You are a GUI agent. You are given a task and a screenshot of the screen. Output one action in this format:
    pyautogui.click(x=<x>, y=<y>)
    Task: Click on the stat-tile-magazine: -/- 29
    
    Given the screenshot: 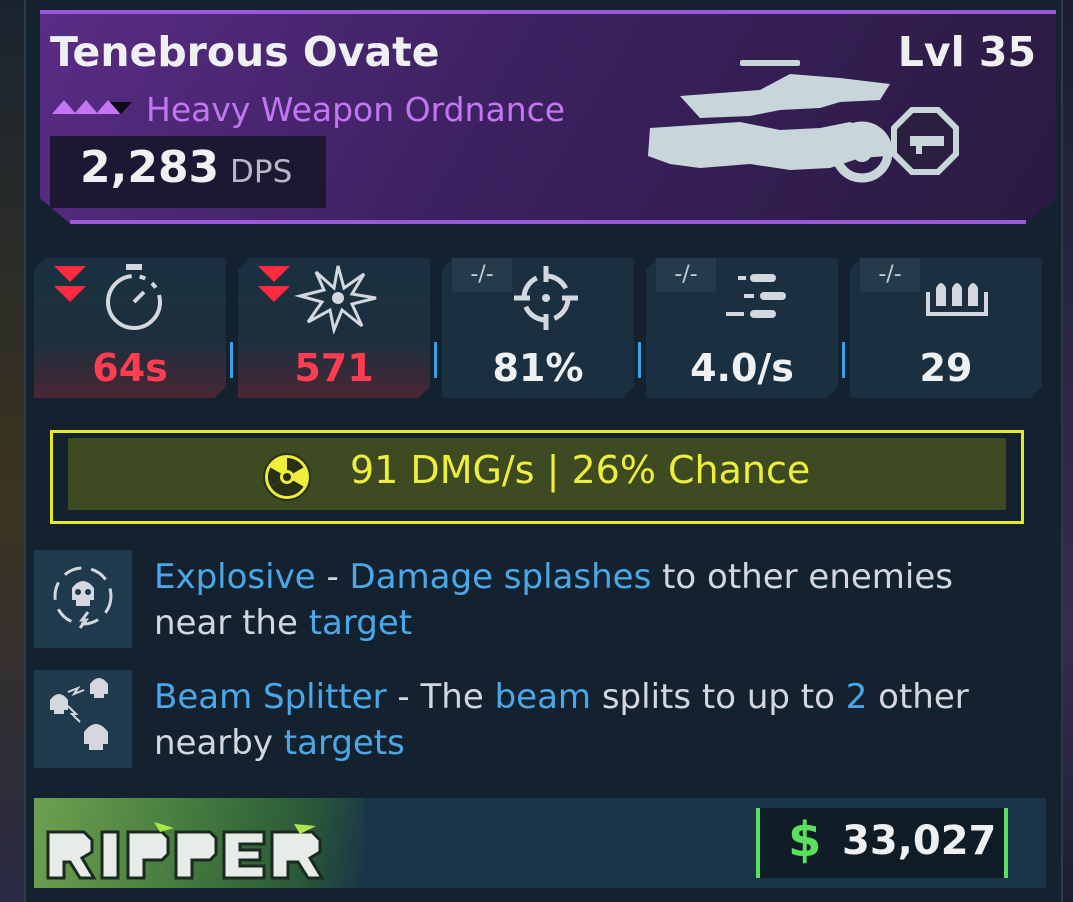 What is the action you would take?
    pyautogui.click(x=946, y=328)
    